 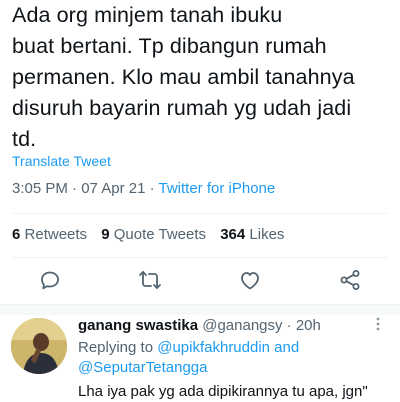 I want to click on quote-tweets-label: Quote Tweets, so click(x=160, y=234).